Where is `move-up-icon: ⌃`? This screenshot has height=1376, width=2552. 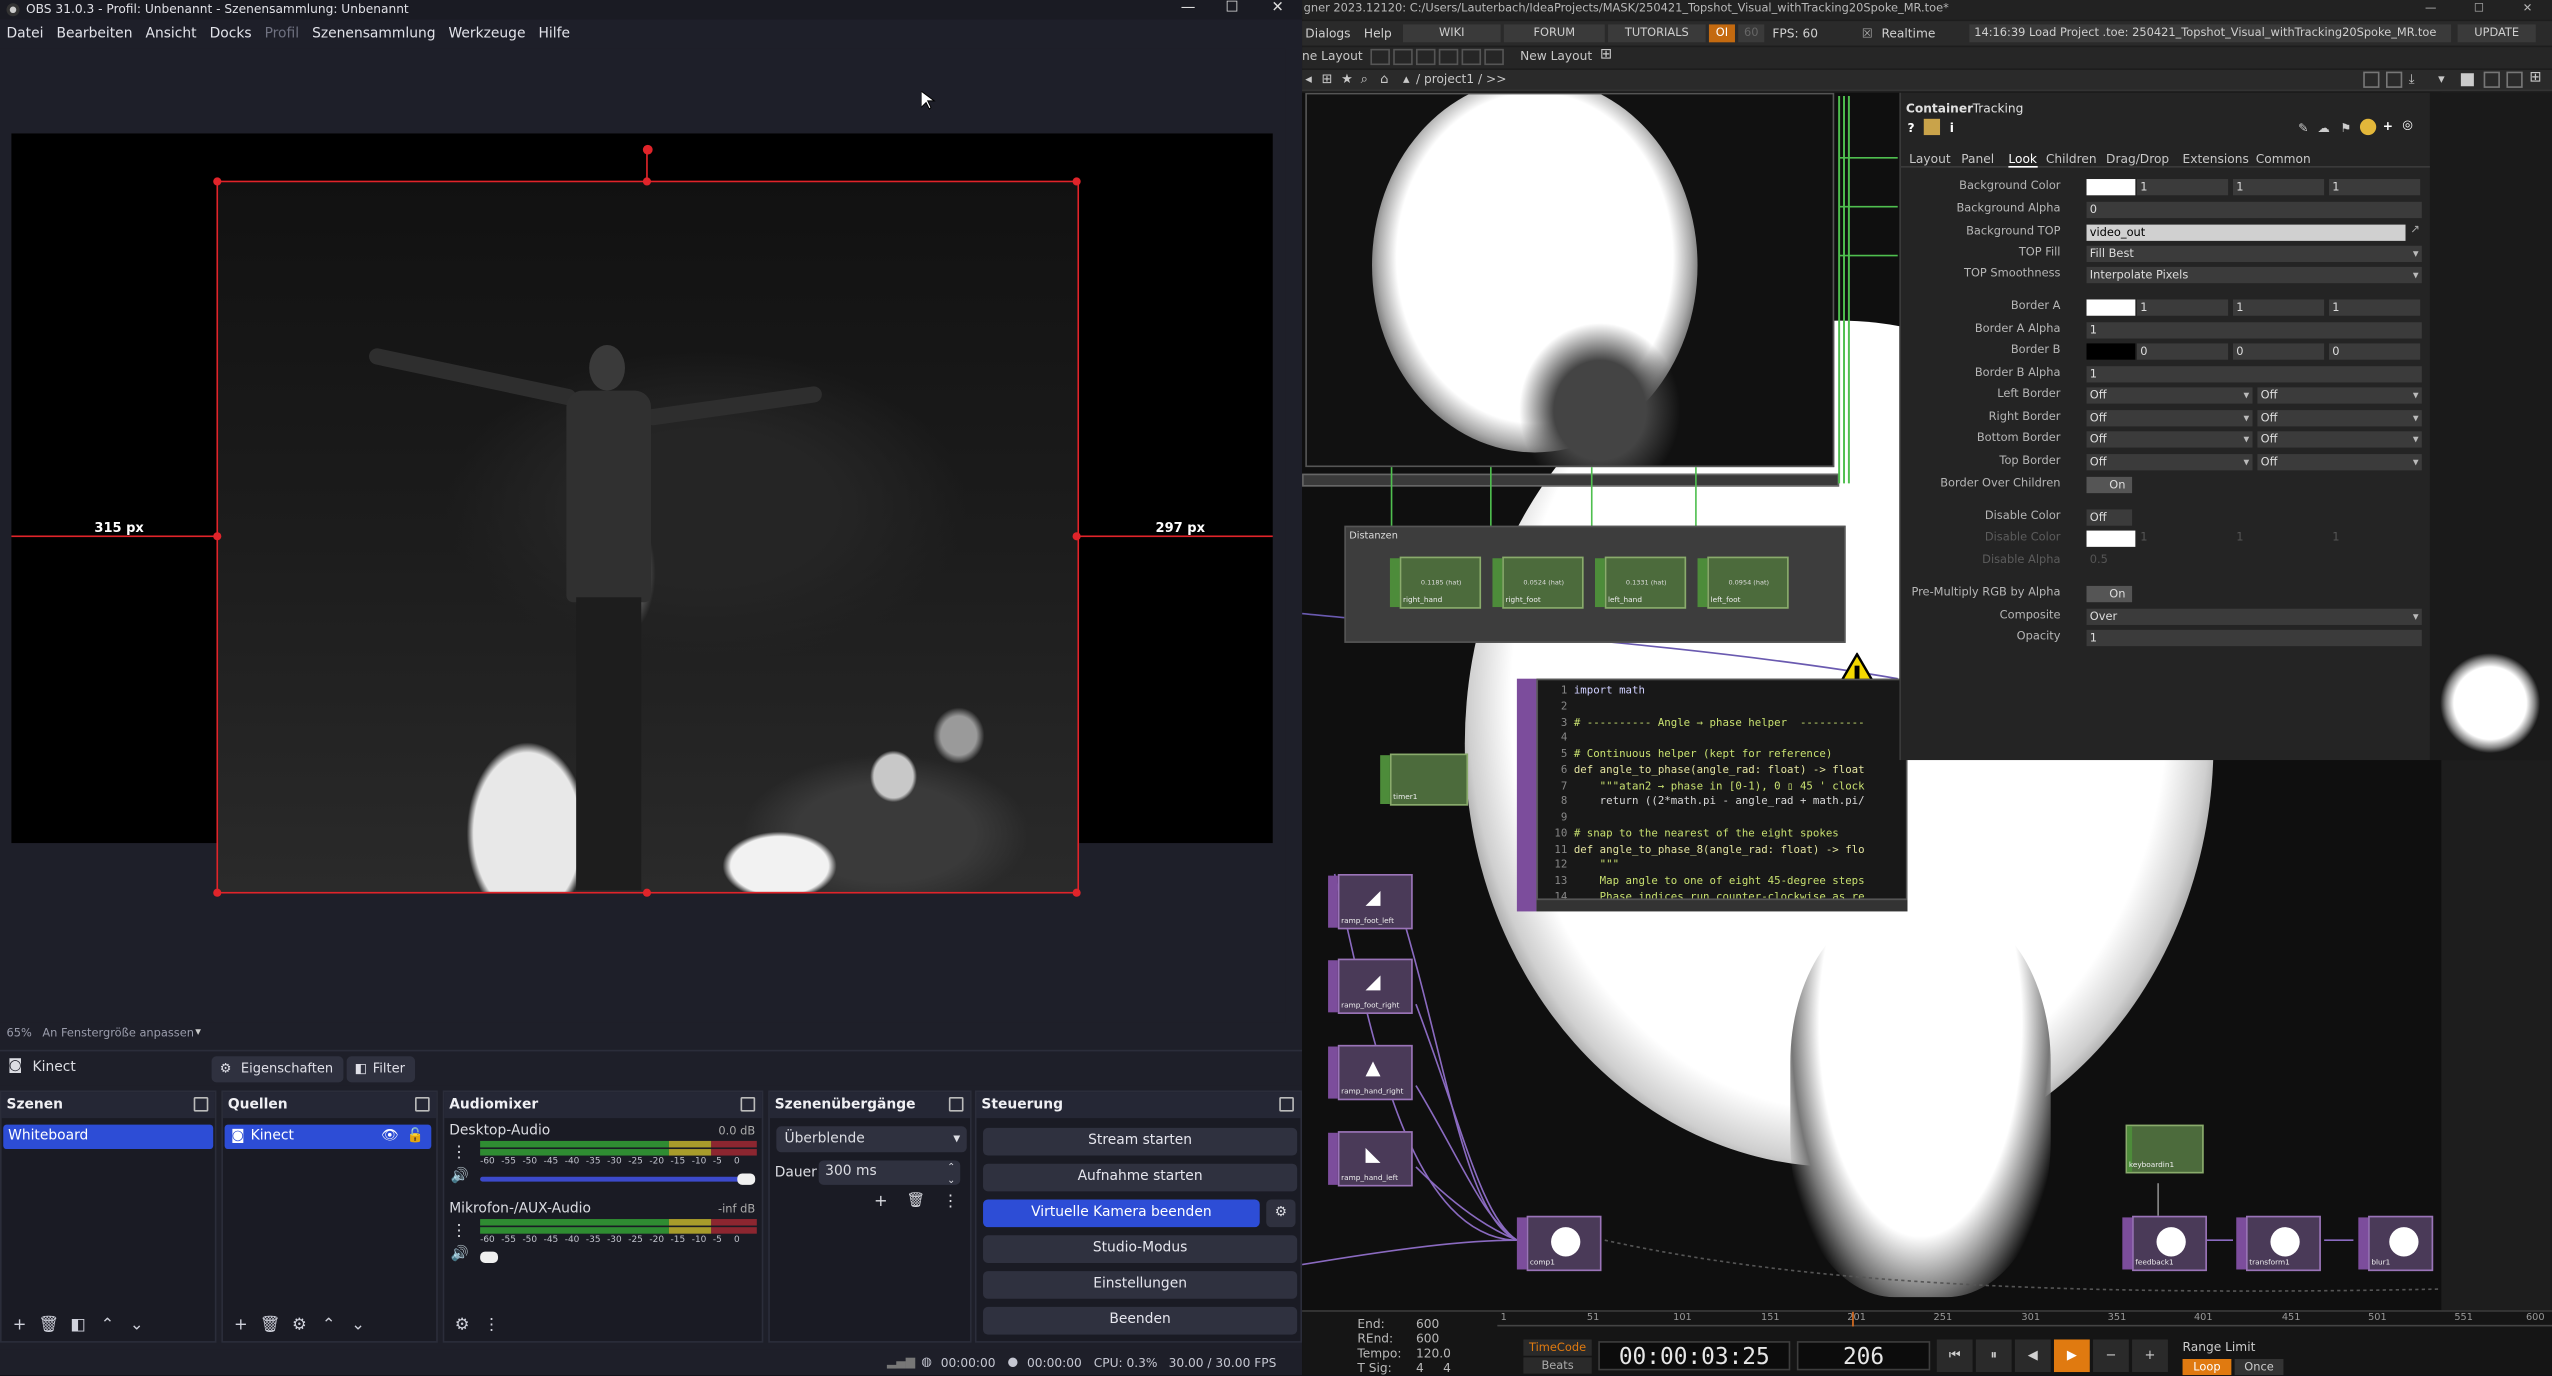 move-up-icon: ⌃ is located at coordinates (328, 1326).